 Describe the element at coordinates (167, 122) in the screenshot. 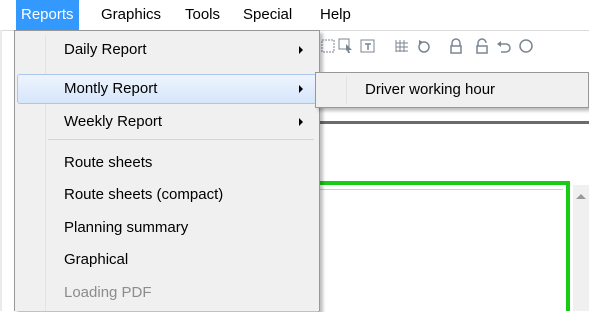

I see `menu-item-weekly-report: Weekly Report` at that location.